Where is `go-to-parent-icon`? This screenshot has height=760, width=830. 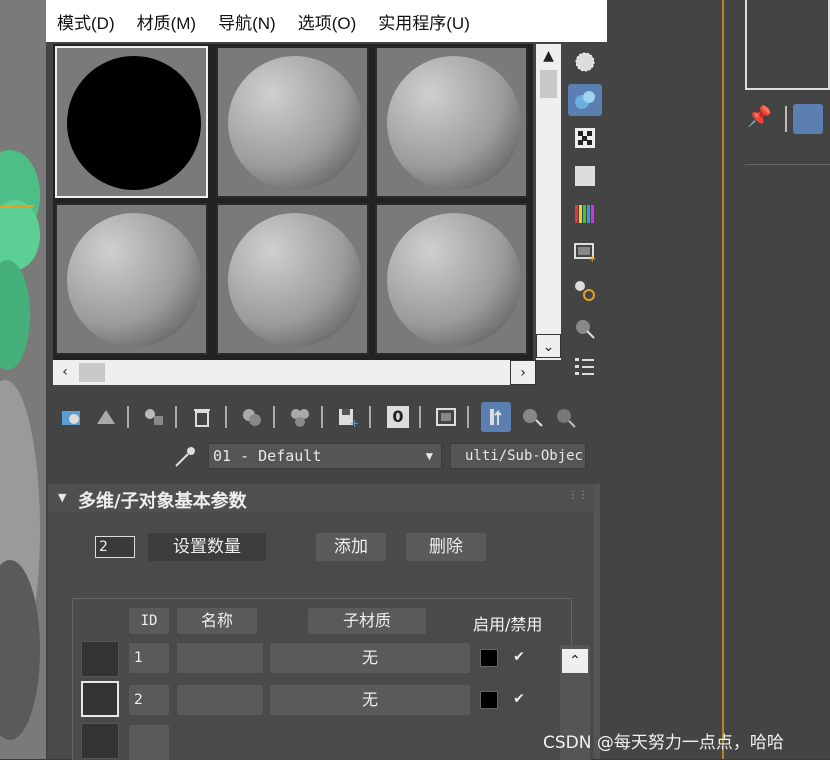
go-to-parent-icon is located at coordinates (532, 417).